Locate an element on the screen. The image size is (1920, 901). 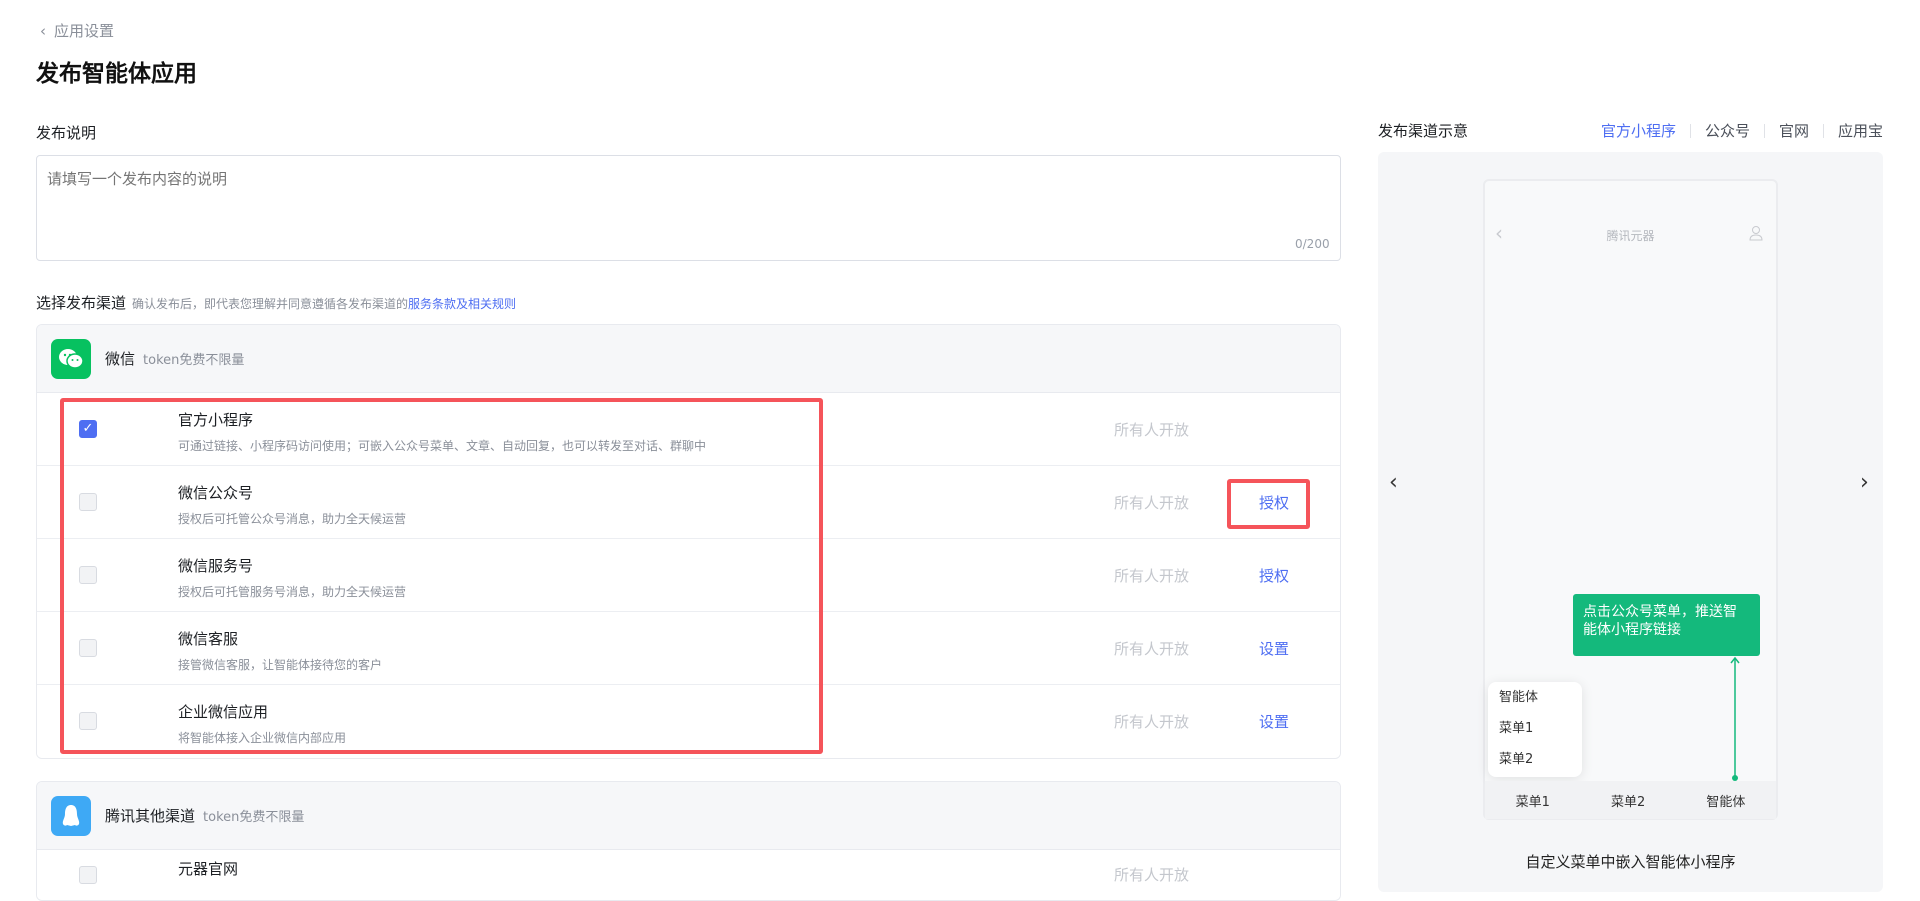
wechat-logo-icon is located at coordinates (71, 358).